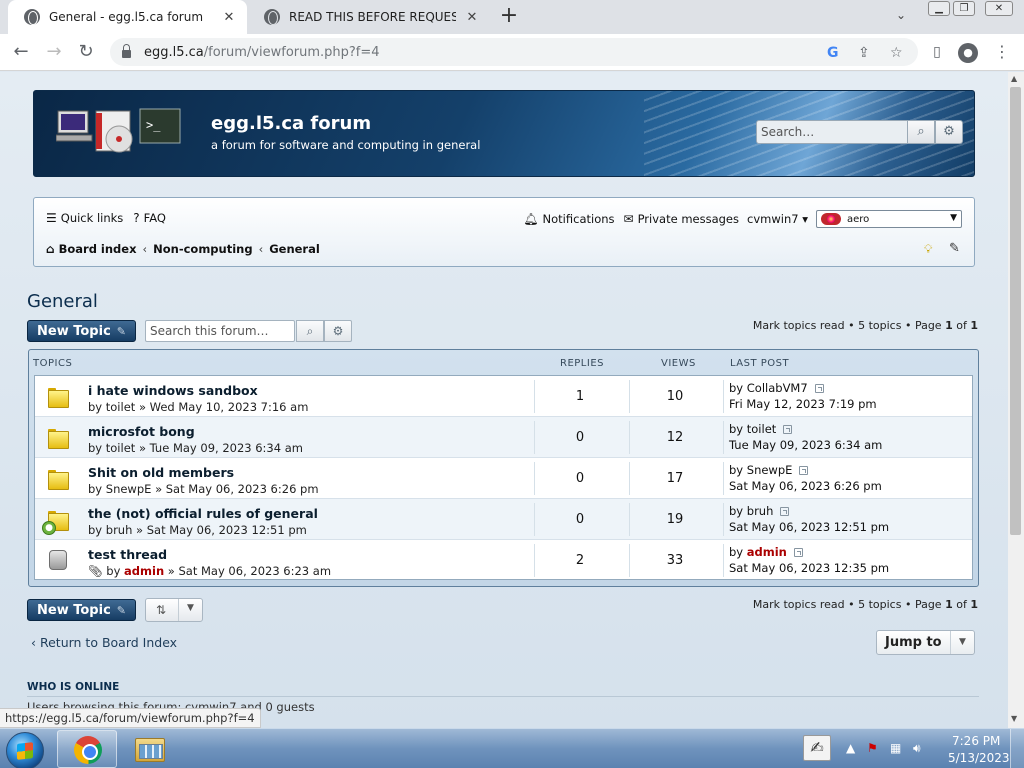 The image size is (1024, 768). I want to click on close-window-button: ✕, so click(999, 8).